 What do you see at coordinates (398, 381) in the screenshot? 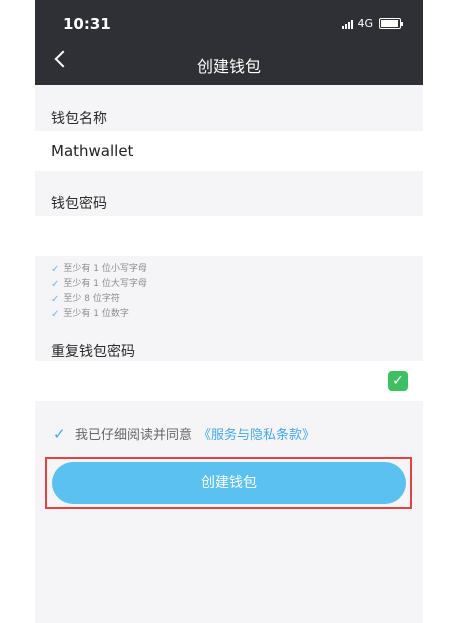
I see `match-check-icon: ✓` at bounding box center [398, 381].